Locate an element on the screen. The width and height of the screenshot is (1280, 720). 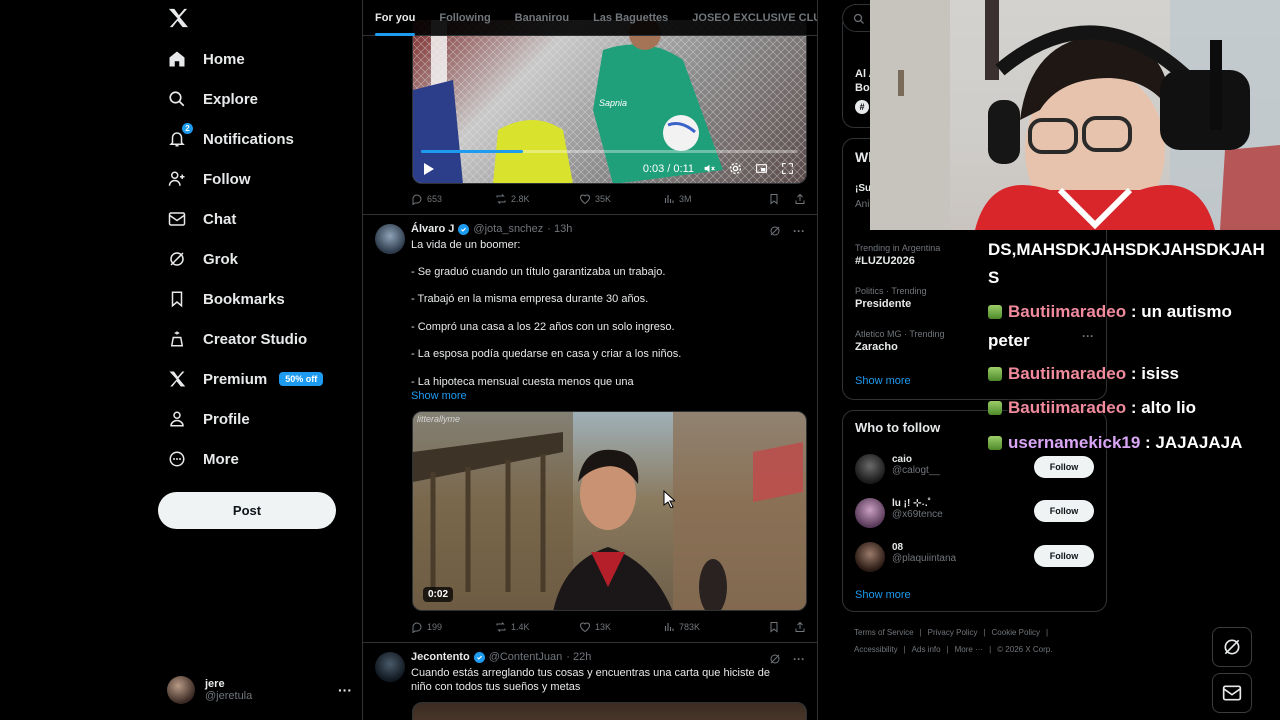
nav-explore: Explore is located at coordinates (212, 99).